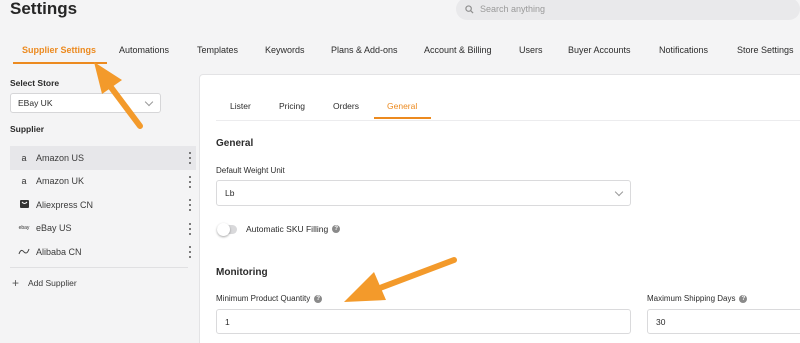 The height and width of the screenshot is (343, 800). I want to click on supplier-item-ebay-us: ebay eBay US, so click(103, 229).